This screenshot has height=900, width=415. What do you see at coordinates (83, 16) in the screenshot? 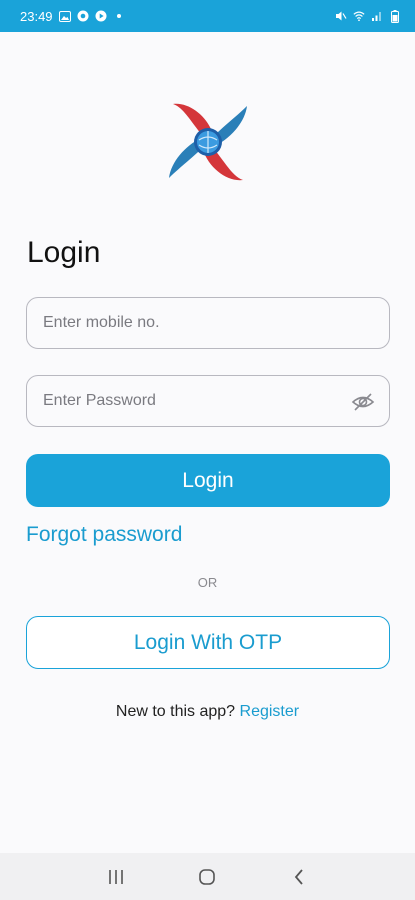
I see `chrome-icon` at bounding box center [83, 16].